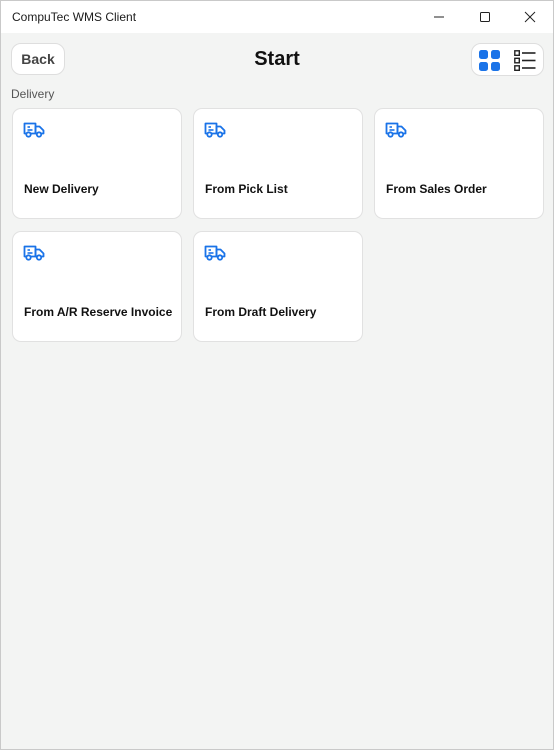 The width and height of the screenshot is (554, 750). What do you see at coordinates (489, 60) in the screenshot?
I see `grid-view-icon` at bounding box center [489, 60].